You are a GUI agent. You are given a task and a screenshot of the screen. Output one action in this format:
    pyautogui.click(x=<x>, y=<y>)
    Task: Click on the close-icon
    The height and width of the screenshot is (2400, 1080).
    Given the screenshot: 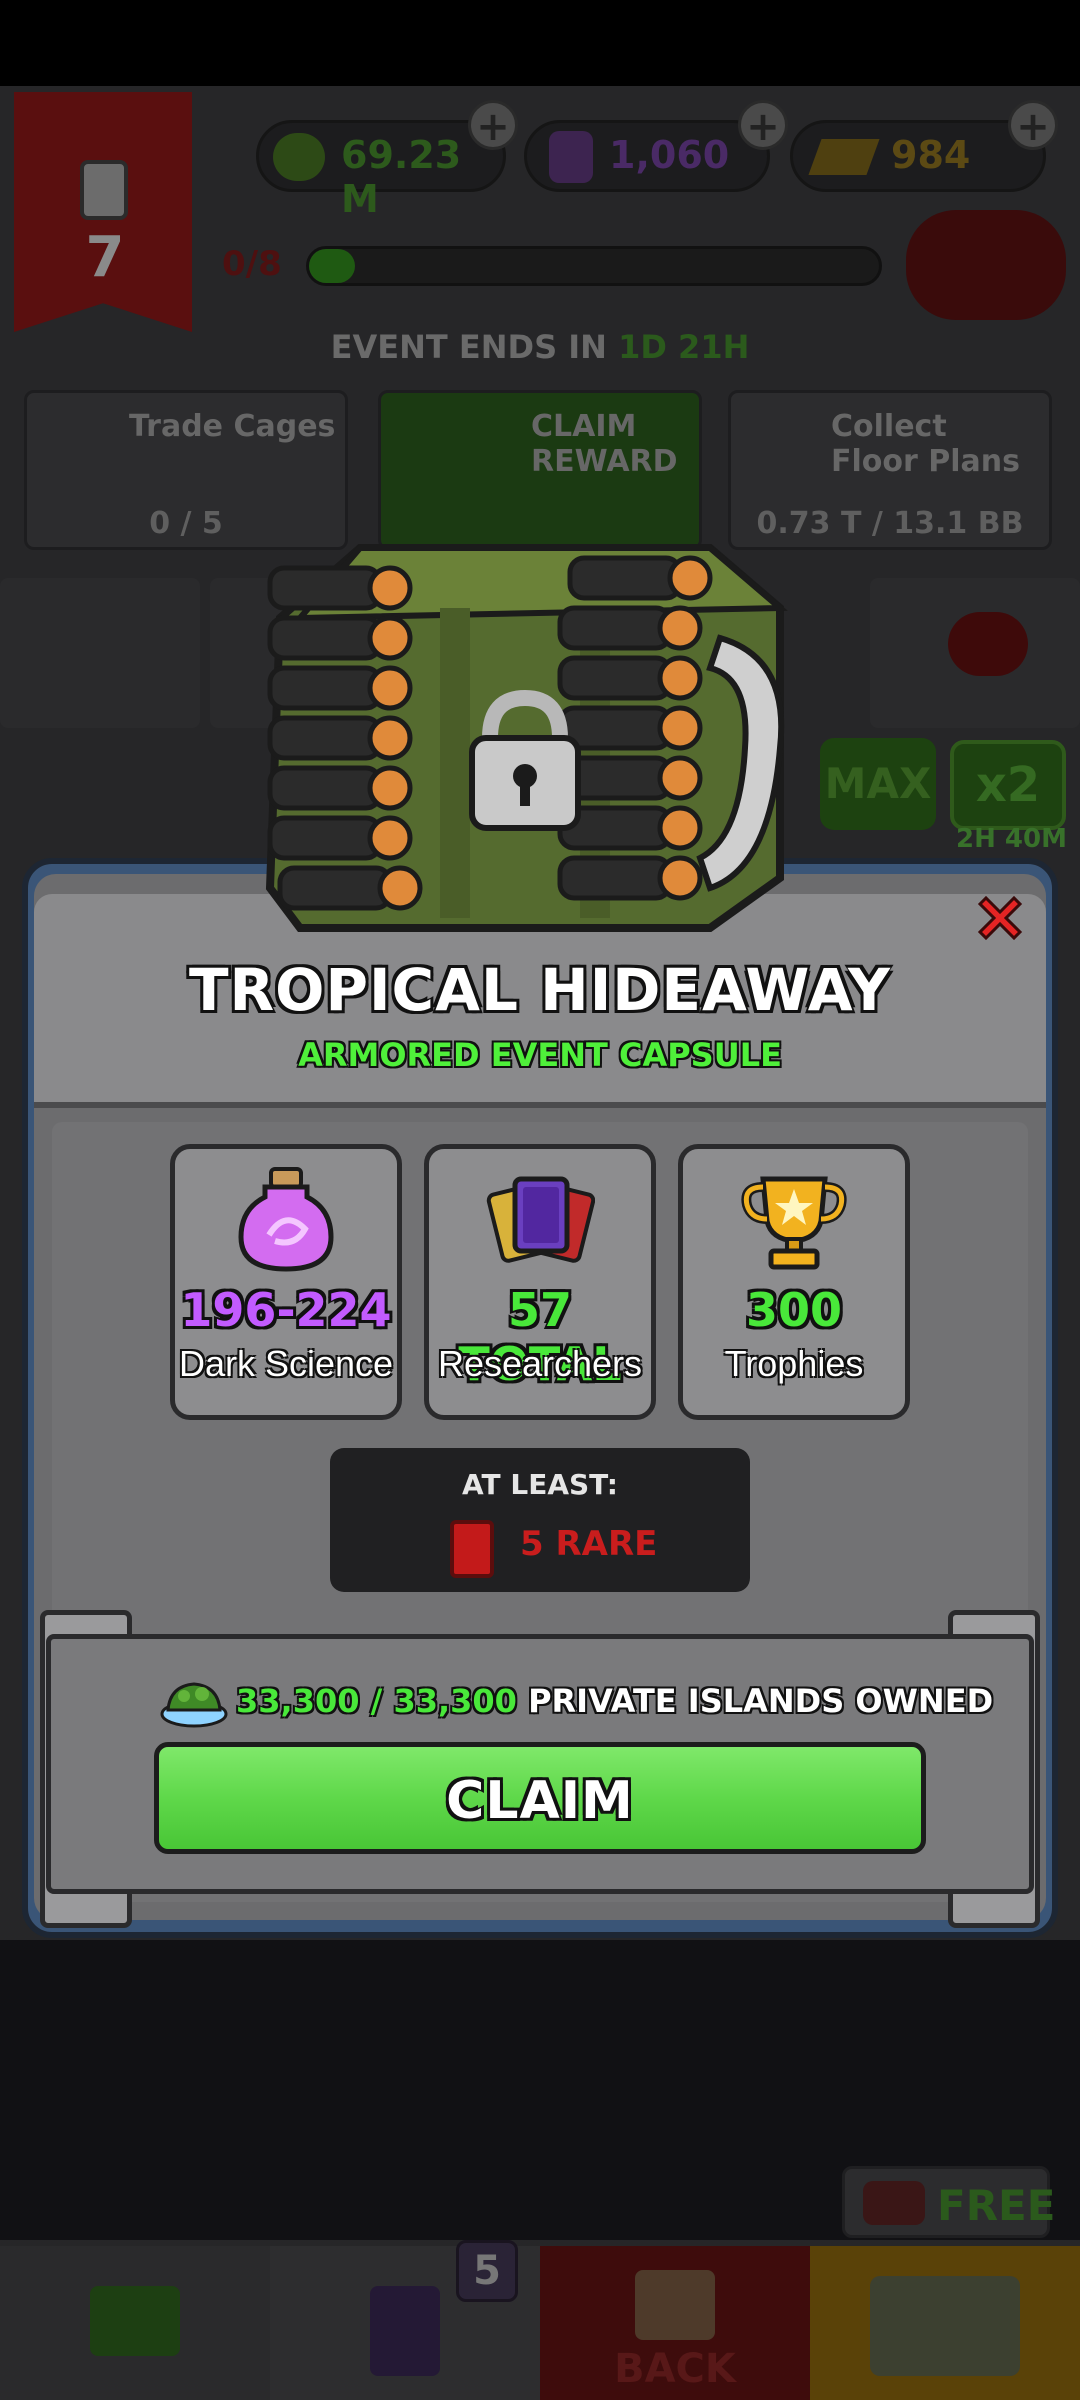 What is the action you would take?
    pyautogui.click(x=1000, y=918)
    